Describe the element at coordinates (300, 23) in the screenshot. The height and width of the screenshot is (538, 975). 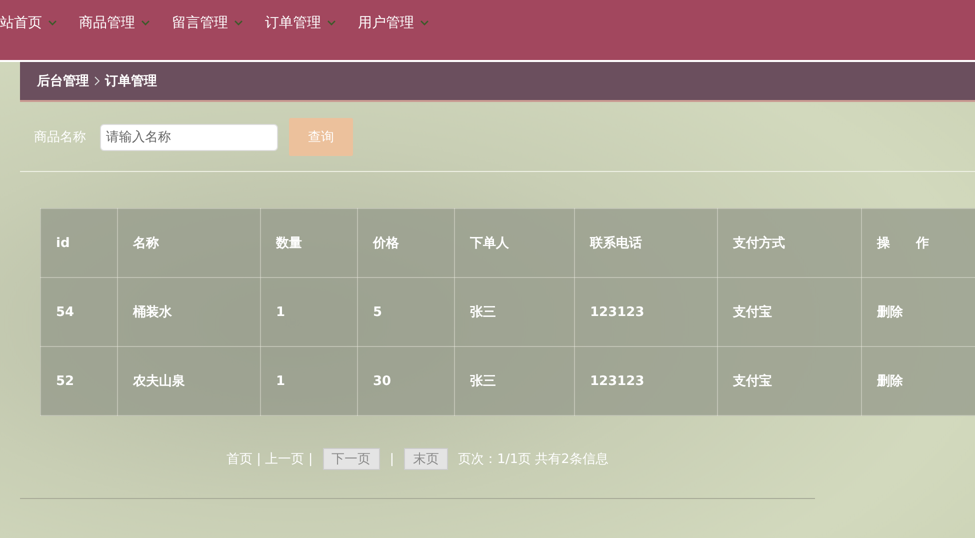
I see `nav-menu-item: 订单管理` at that location.